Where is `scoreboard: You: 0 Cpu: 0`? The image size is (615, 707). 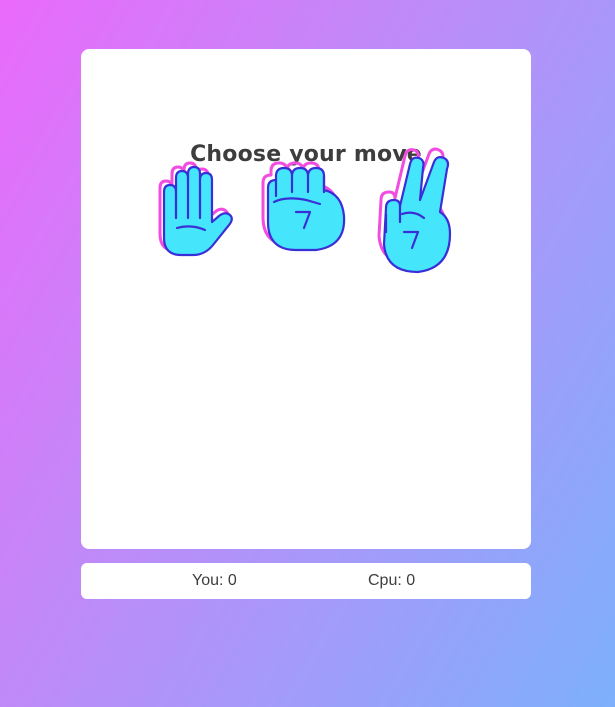 scoreboard: You: 0 Cpu: 0 is located at coordinates (306, 581).